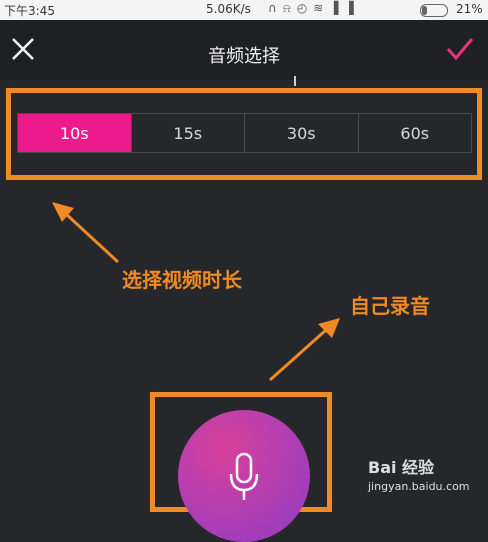 This screenshot has width=488, height=542. I want to click on arrow-to-mic, so click(298, 355).